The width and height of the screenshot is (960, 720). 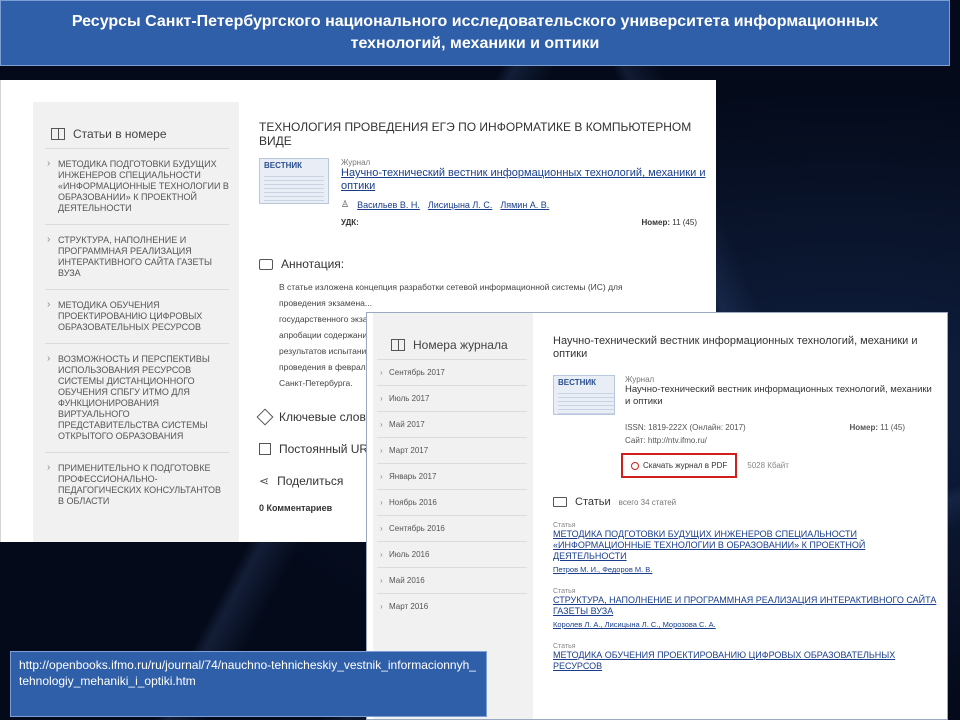 What do you see at coordinates (560, 502) in the screenshot?
I see `folder-icon` at bounding box center [560, 502].